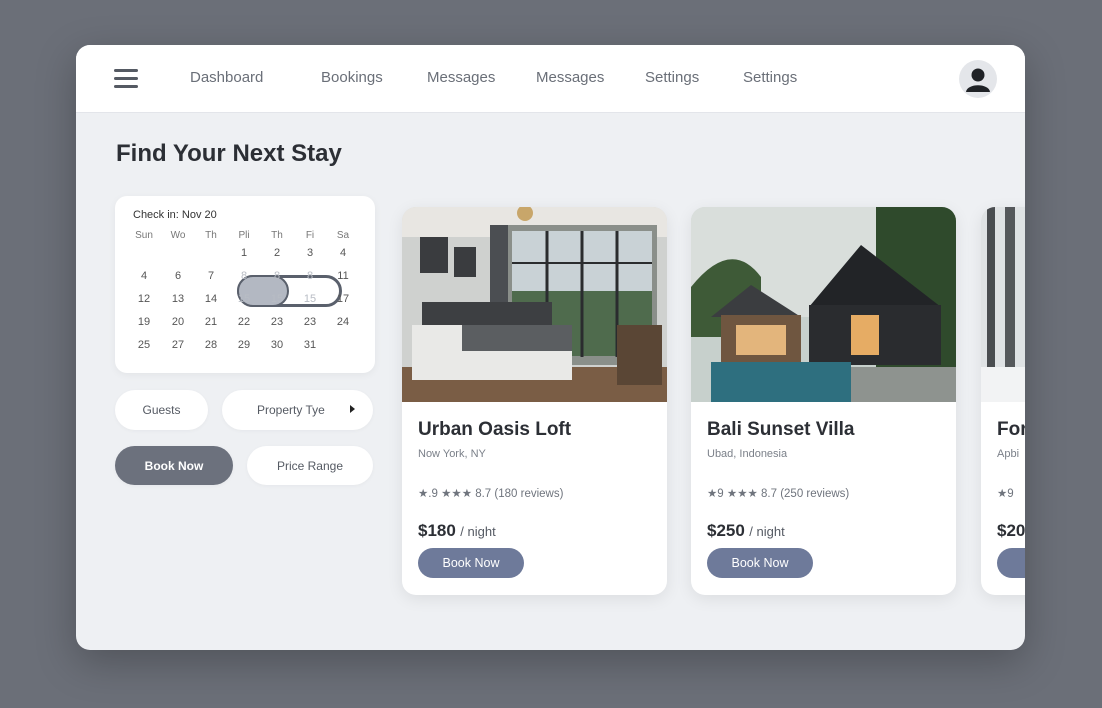 This screenshot has width=1102, height=708. Describe the element at coordinates (491, 494) in the screenshot. I see `listing-rating: ★.9 ★★★ 8.7 (180 reviews)` at that location.